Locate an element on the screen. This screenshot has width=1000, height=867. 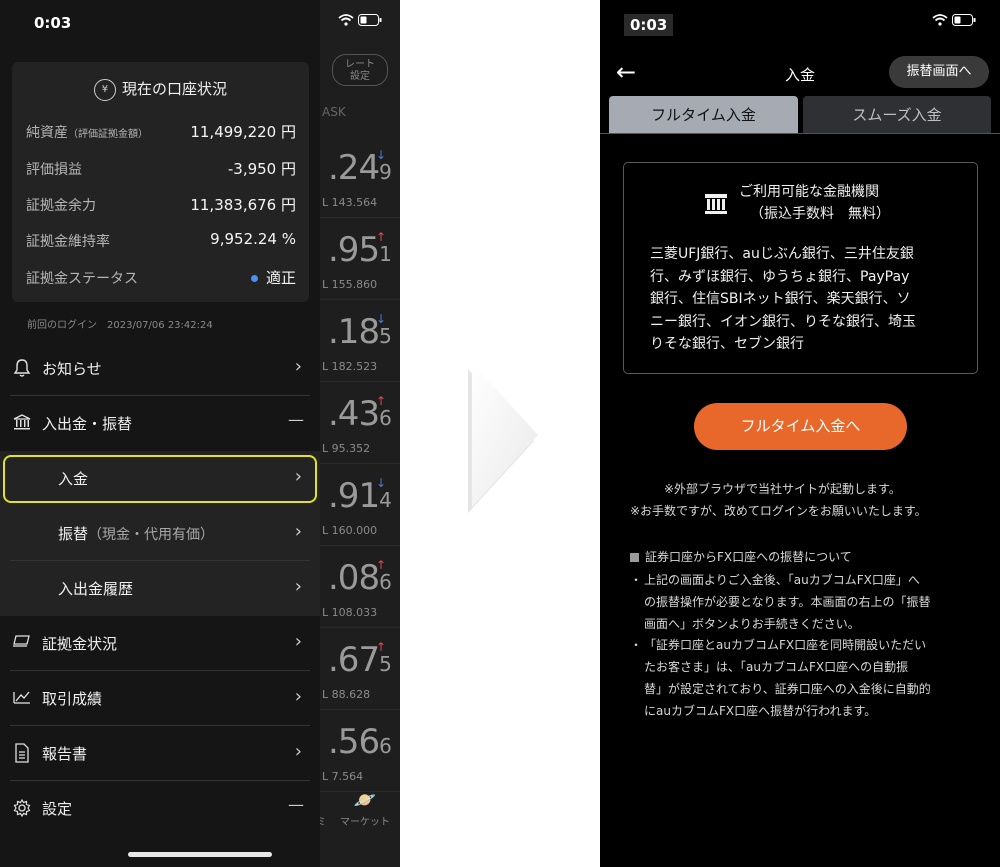
status-dot-icon is located at coordinates (254, 278).